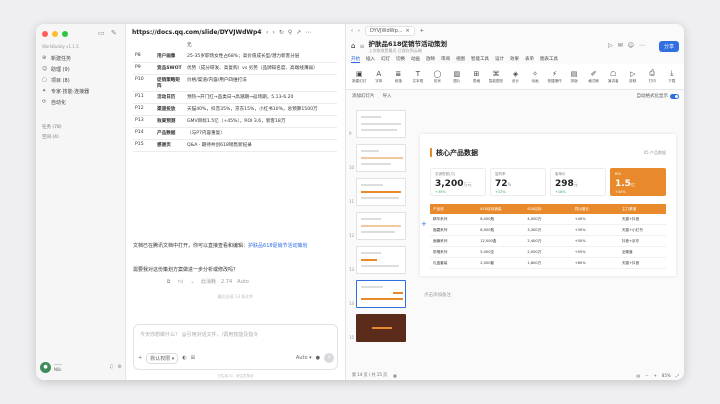 The image size is (720, 404). What do you see at coordinates (578, 182) in the screenshot?
I see `kpi-card: 客单价 298元 +18%` at bounding box center [578, 182].